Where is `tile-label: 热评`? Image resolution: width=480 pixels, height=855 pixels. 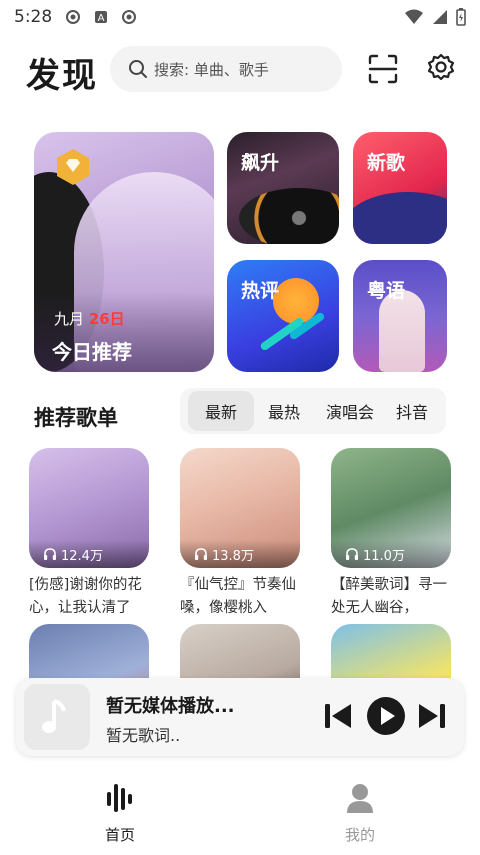
tile-label: 热评 is located at coordinates (260, 291).